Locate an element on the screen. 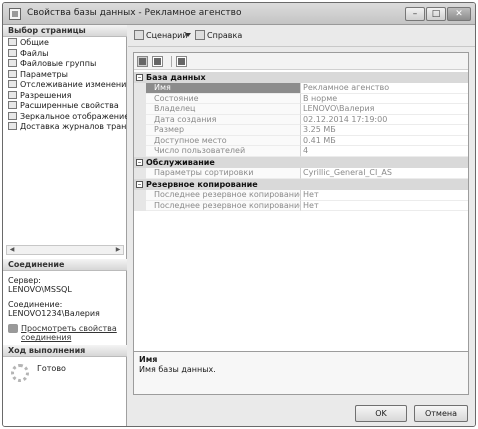  category-maintenance: – Обслуживание is located at coordinates (301, 162).